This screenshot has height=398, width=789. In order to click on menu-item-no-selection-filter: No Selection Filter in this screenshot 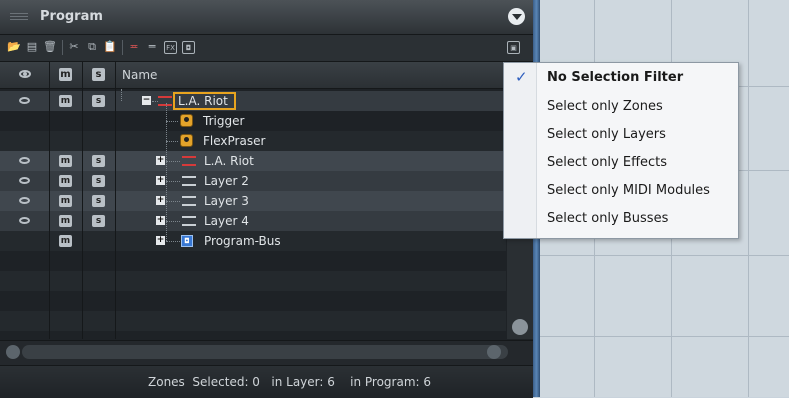, I will do `click(636, 78)`.